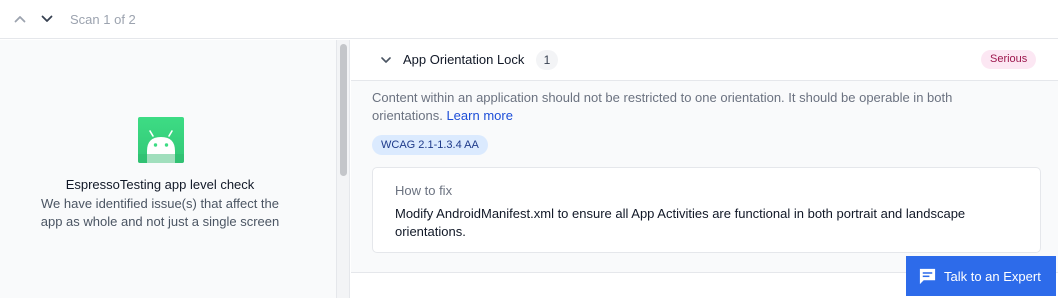 Image resolution: width=1058 pixels, height=298 pixels. I want to click on issue-title: App Orientation Lock, so click(464, 59).